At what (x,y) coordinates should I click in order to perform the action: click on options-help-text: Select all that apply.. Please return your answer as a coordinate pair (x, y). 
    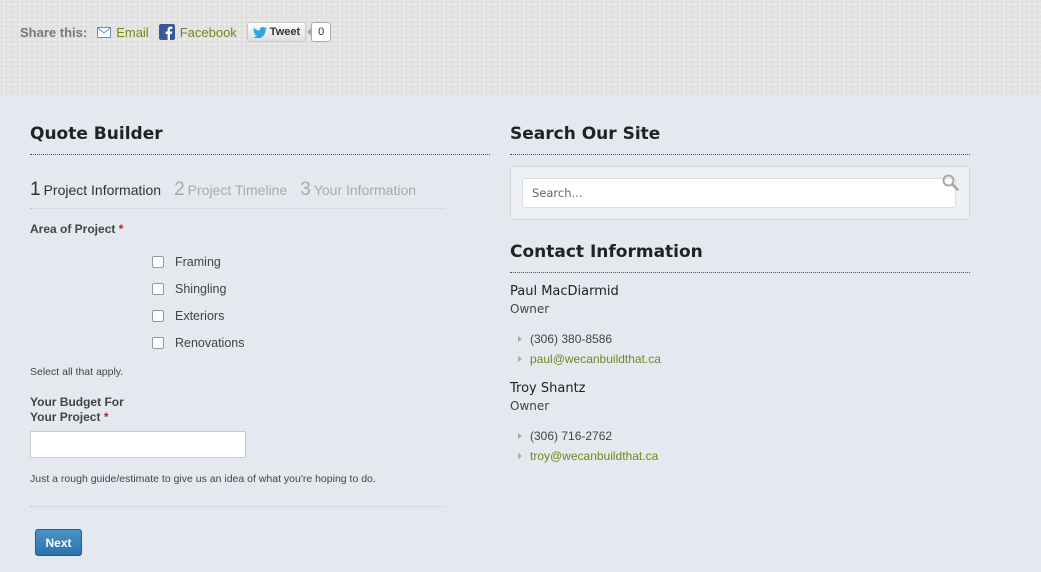
    Looking at the image, I should click on (77, 372).